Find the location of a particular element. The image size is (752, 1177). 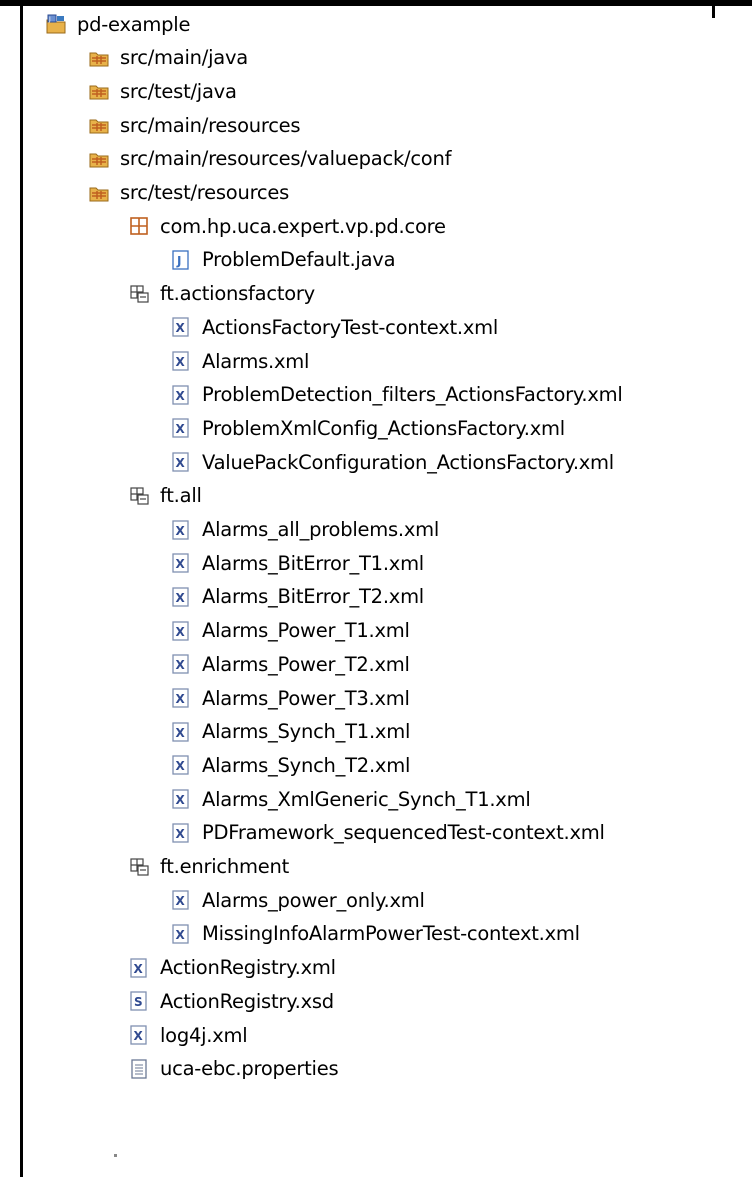

tree-item-label: src/main/java is located at coordinates (184, 58).